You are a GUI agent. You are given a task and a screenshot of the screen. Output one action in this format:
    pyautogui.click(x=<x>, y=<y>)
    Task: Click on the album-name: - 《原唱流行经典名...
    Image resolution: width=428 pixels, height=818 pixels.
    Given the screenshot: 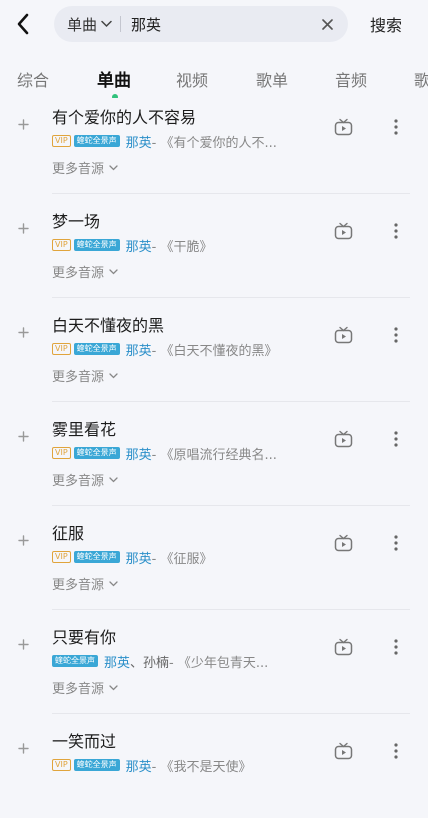 What is the action you would take?
    pyautogui.click(x=214, y=454)
    